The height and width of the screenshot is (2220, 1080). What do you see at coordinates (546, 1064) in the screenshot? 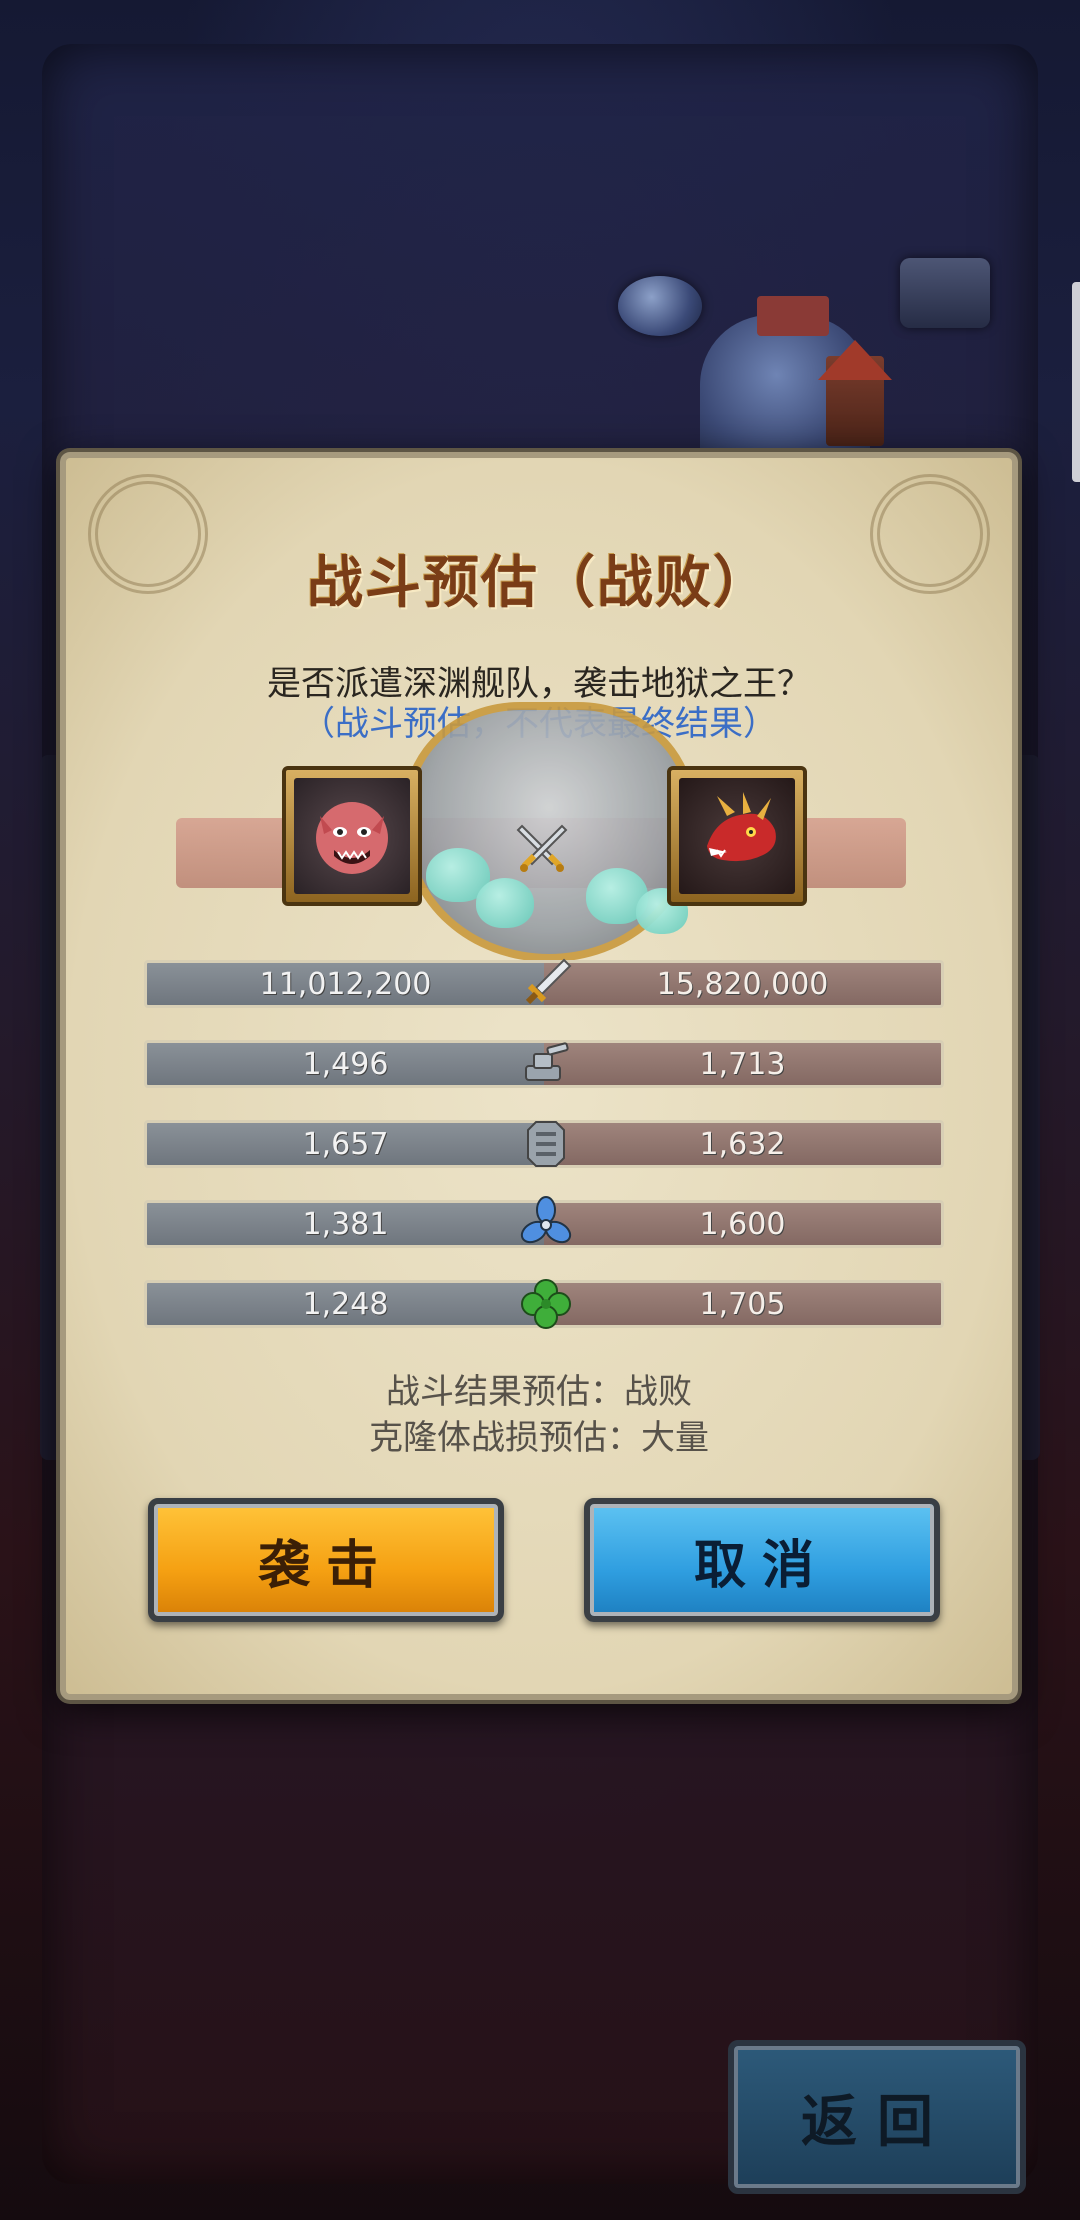
I see `cannon-icon` at bounding box center [546, 1064].